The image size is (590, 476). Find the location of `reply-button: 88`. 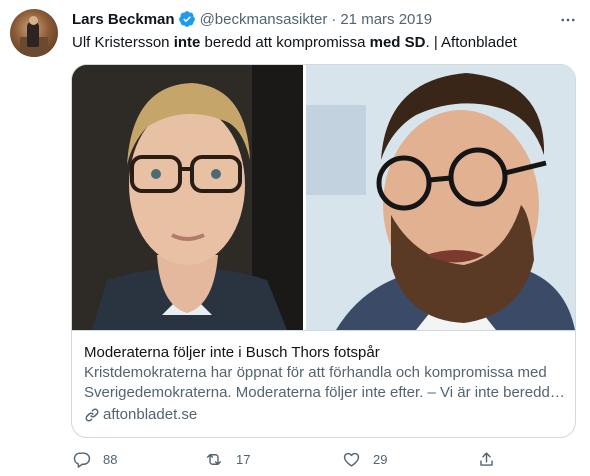

reply-button: 88 is located at coordinates (94, 459).